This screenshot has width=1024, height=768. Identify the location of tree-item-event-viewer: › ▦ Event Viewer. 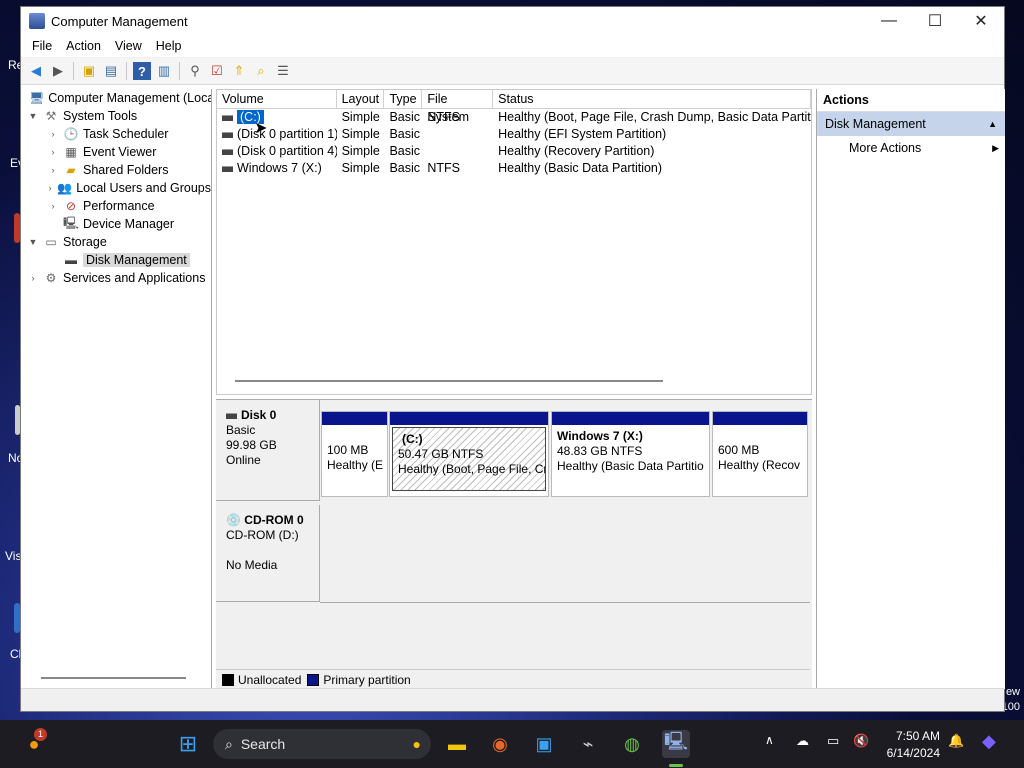
(116, 152).